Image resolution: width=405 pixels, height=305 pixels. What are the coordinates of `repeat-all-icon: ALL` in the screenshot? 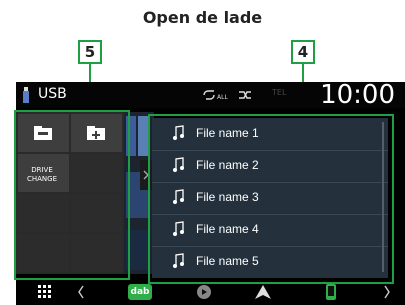 It's located at (215, 95).